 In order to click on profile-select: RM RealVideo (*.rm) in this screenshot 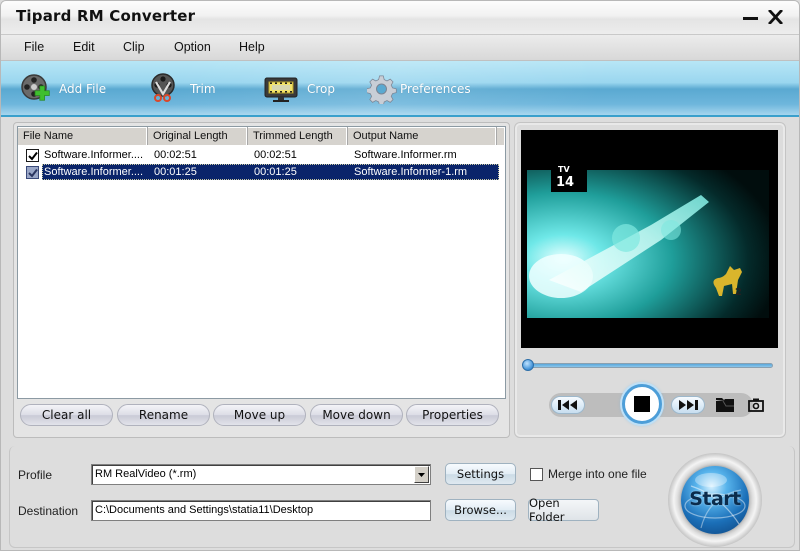, I will do `click(261, 474)`.